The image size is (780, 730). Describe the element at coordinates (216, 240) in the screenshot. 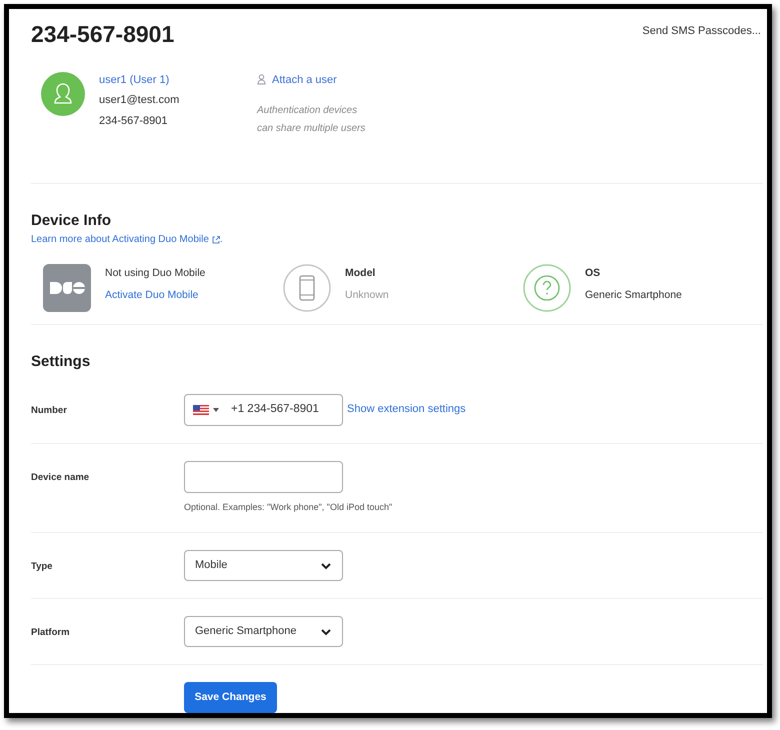

I see `external-link-icon` at that location.